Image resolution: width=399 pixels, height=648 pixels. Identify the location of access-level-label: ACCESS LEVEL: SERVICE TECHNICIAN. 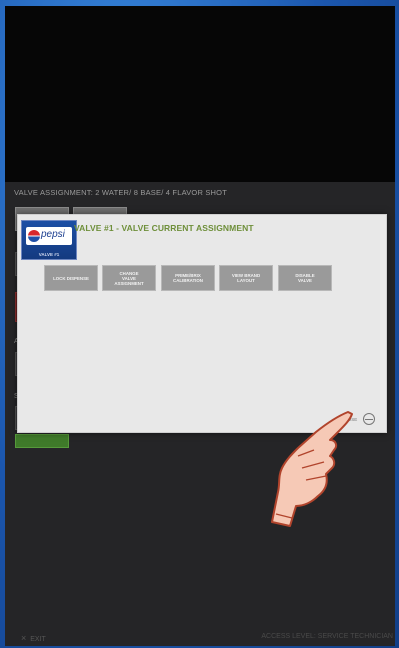
(327, 636).